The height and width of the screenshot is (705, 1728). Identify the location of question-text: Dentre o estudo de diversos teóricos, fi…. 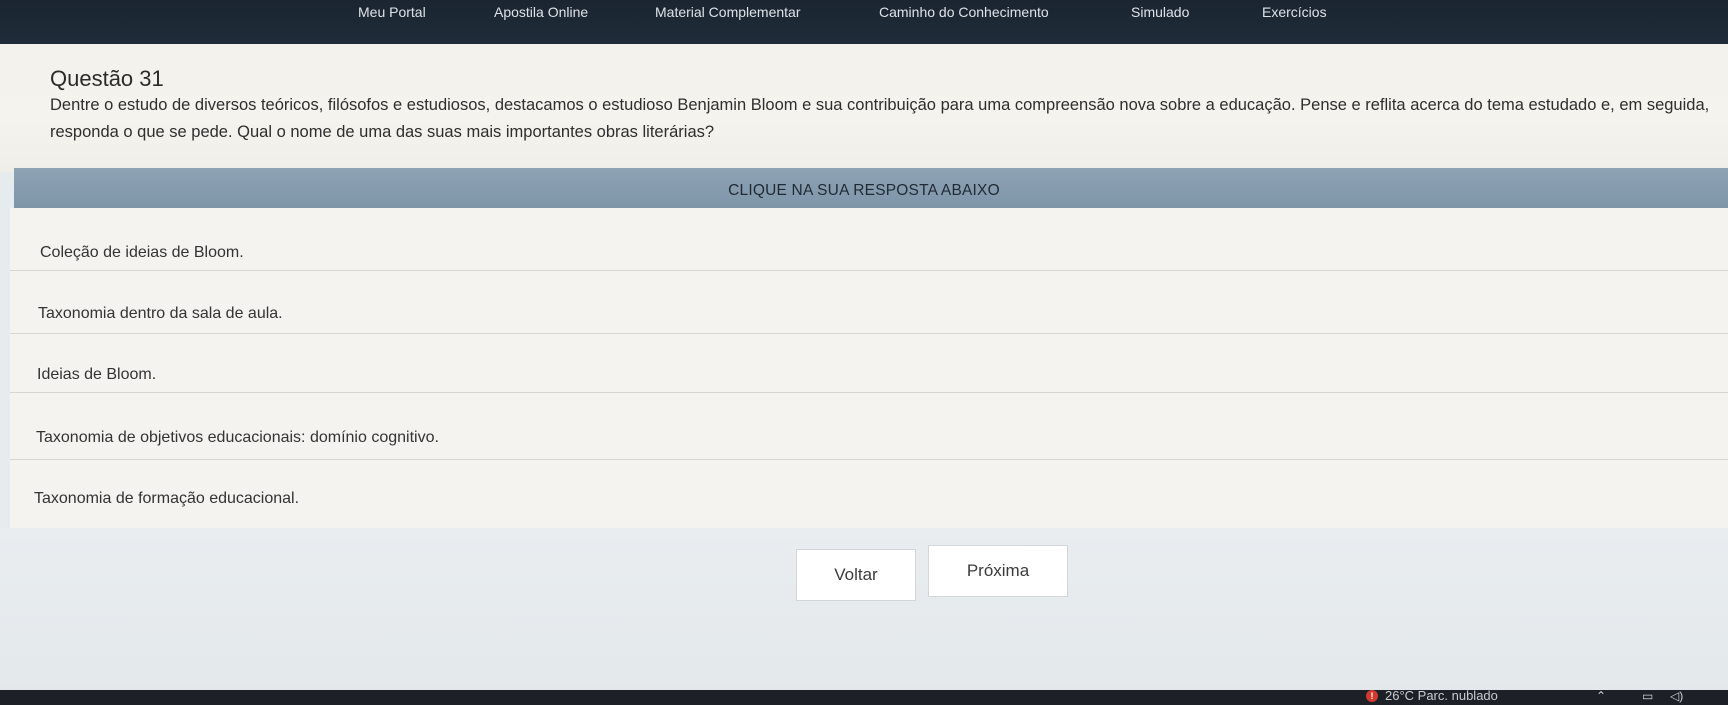
(880, 118).